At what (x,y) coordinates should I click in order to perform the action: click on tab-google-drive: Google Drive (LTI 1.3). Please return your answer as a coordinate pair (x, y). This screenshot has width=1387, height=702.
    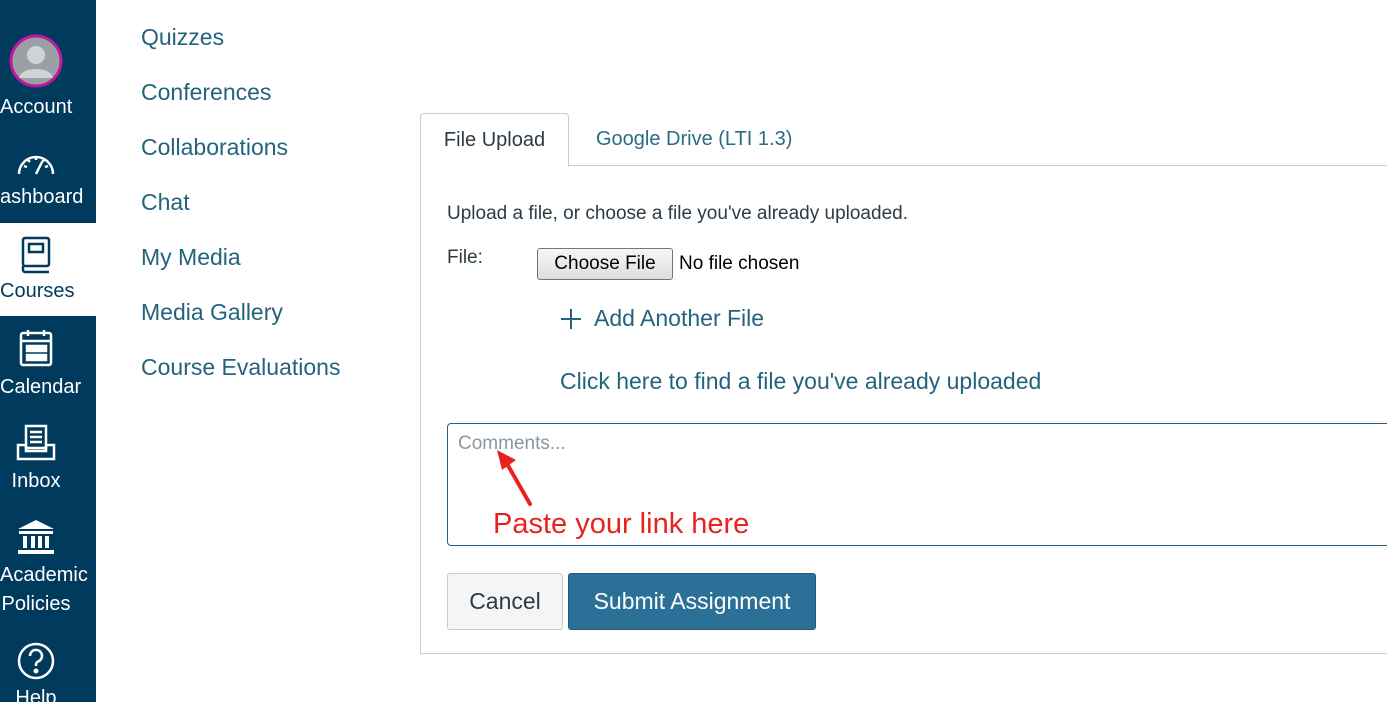
    Looking at the image, I should click on (694, 139).